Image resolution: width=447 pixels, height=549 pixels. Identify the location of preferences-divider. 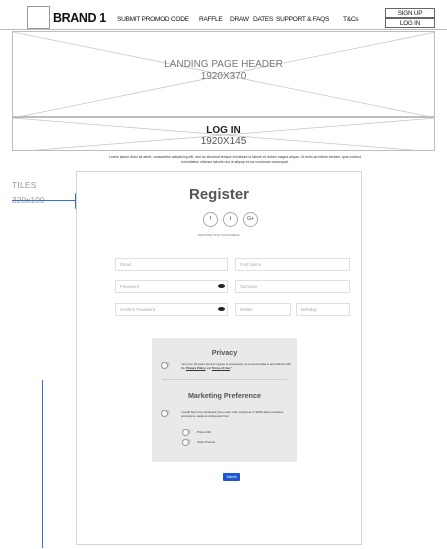
(224, 379).